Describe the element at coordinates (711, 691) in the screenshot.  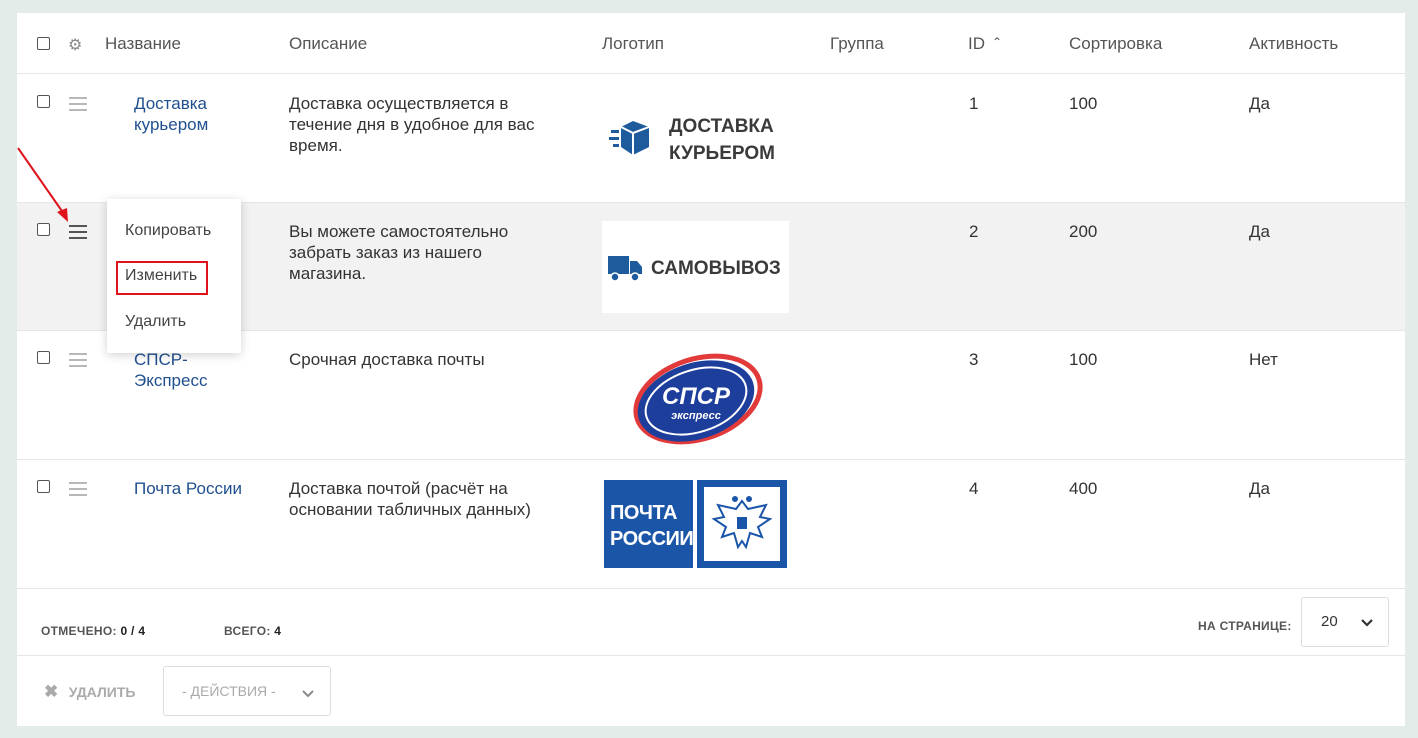
I see `action-bar: ✖ УДАЛИТЬ - ДЕЙСТВИЯ -` at that location.